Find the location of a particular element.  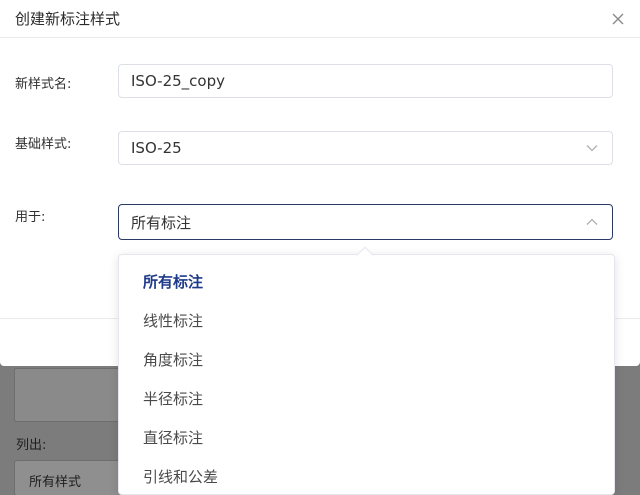

use-for-label: 用于: is located at coordinates (30, 217).